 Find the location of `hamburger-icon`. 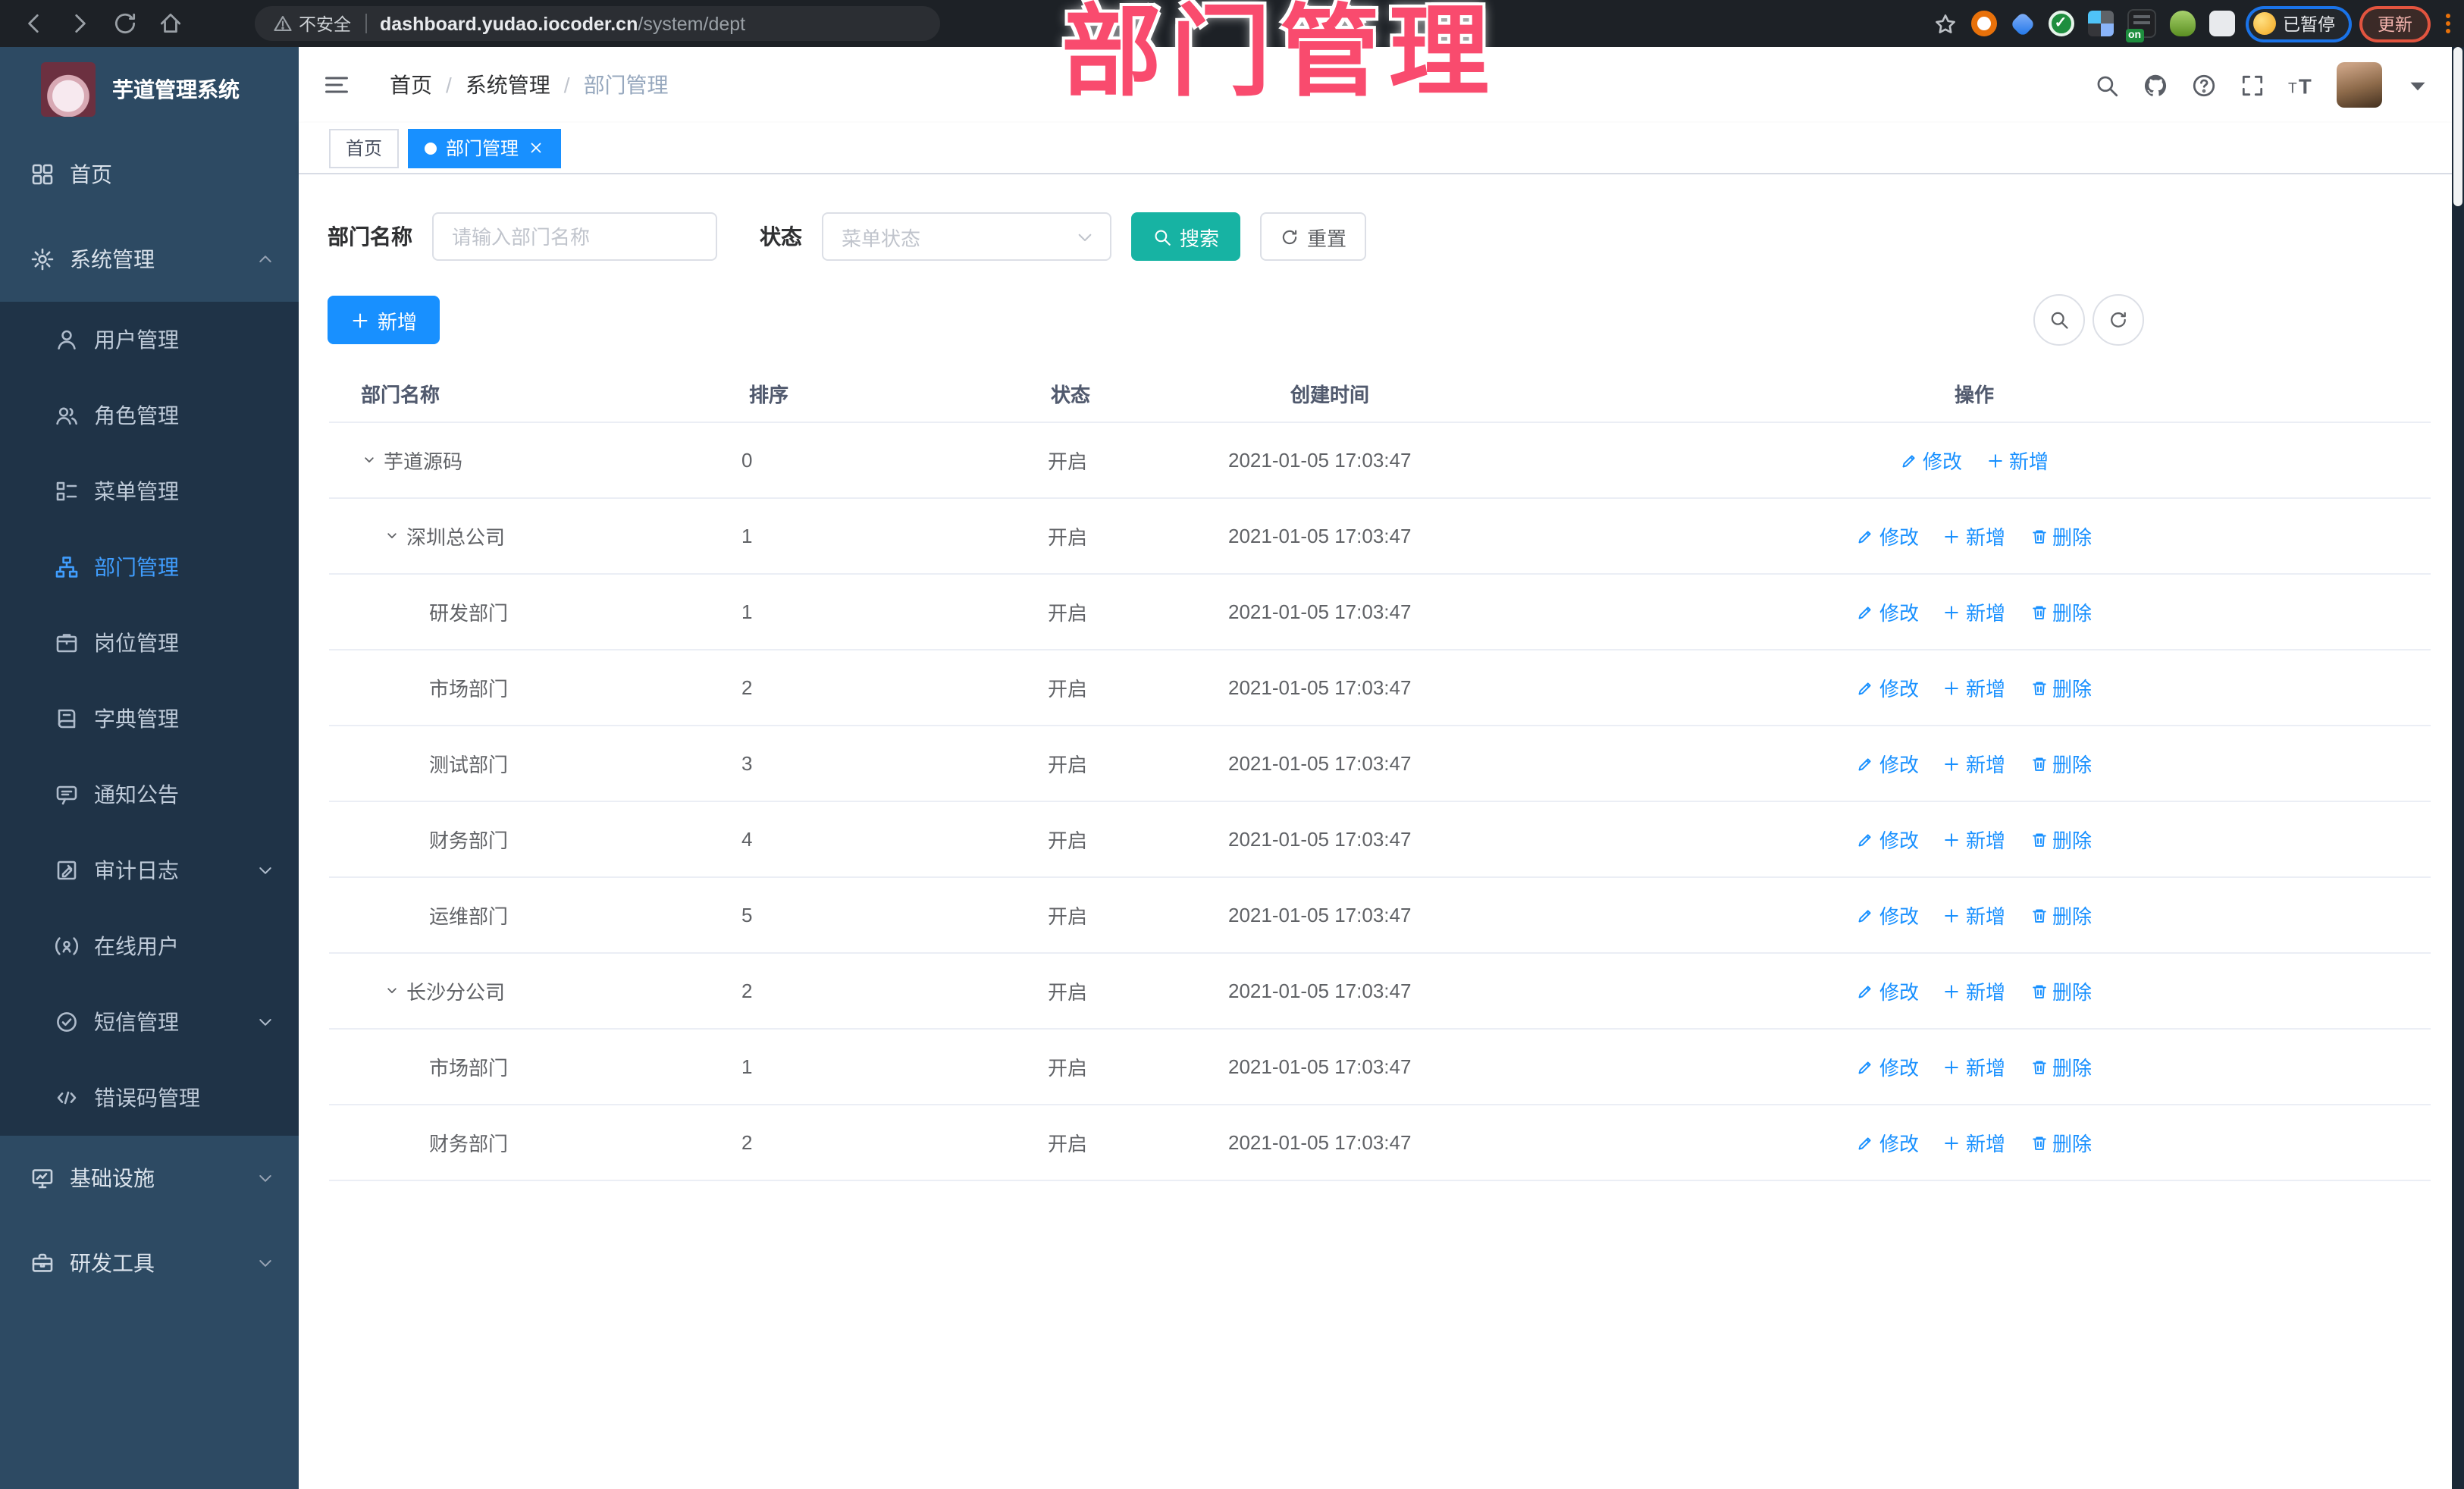

hamburger-icon is located at coordinates (325, 85).